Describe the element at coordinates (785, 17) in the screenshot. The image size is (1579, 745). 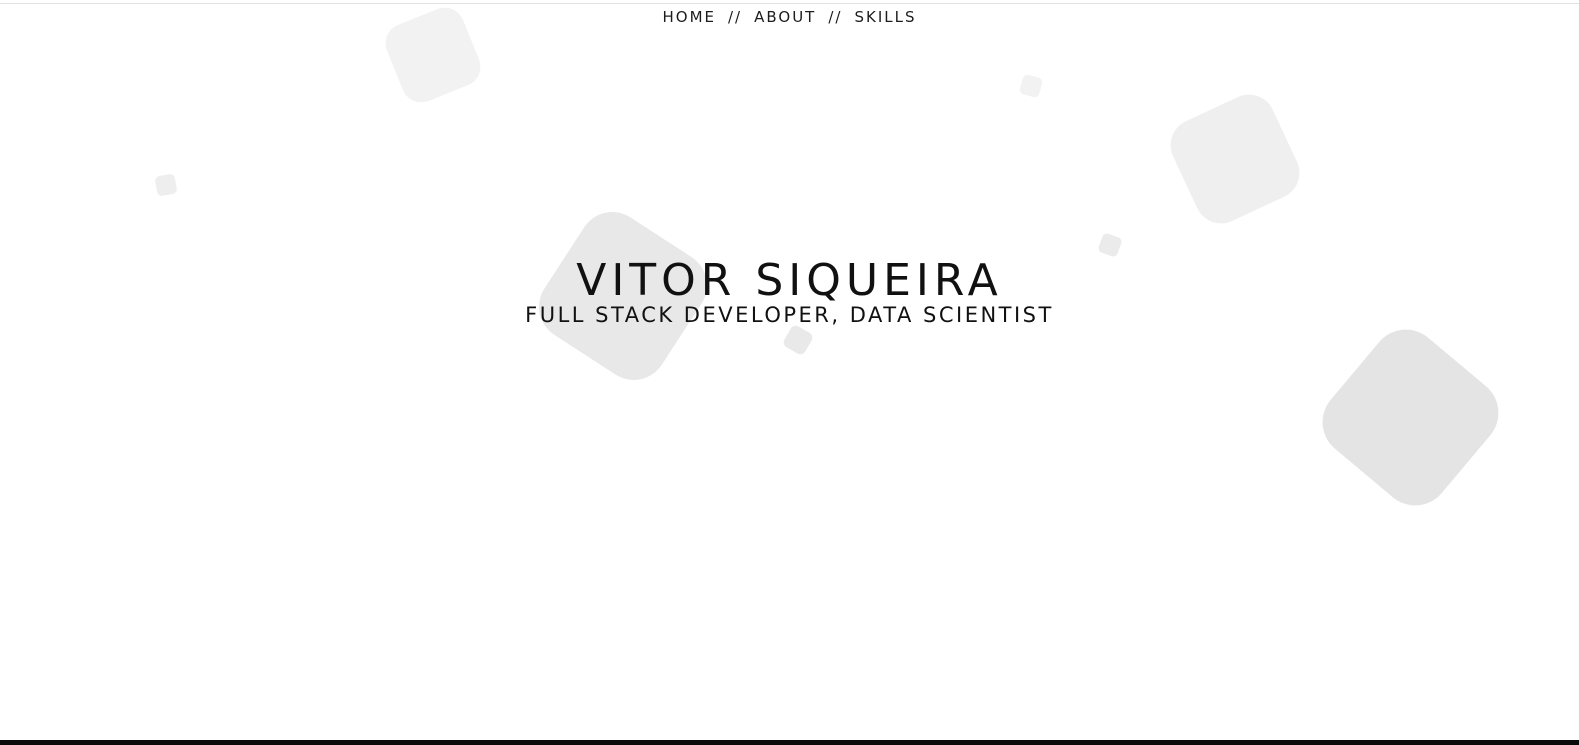
I see `nav-about-link: ABOUT` at that location.